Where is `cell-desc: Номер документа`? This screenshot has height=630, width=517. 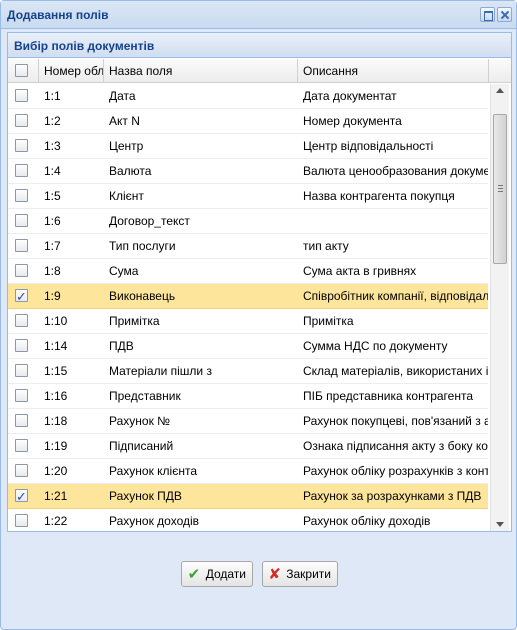 cell-desc: Номер документа is located at coordinates (352, 121).